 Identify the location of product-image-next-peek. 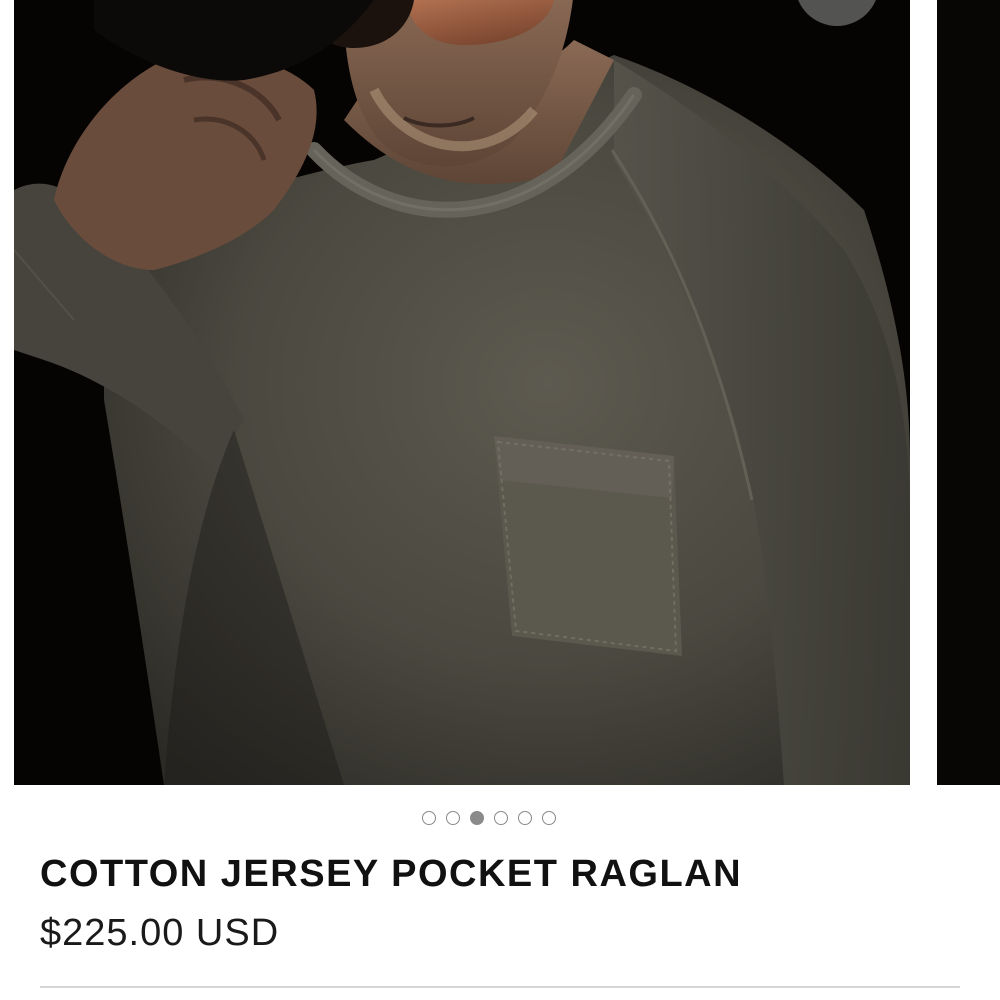
(968, 392).